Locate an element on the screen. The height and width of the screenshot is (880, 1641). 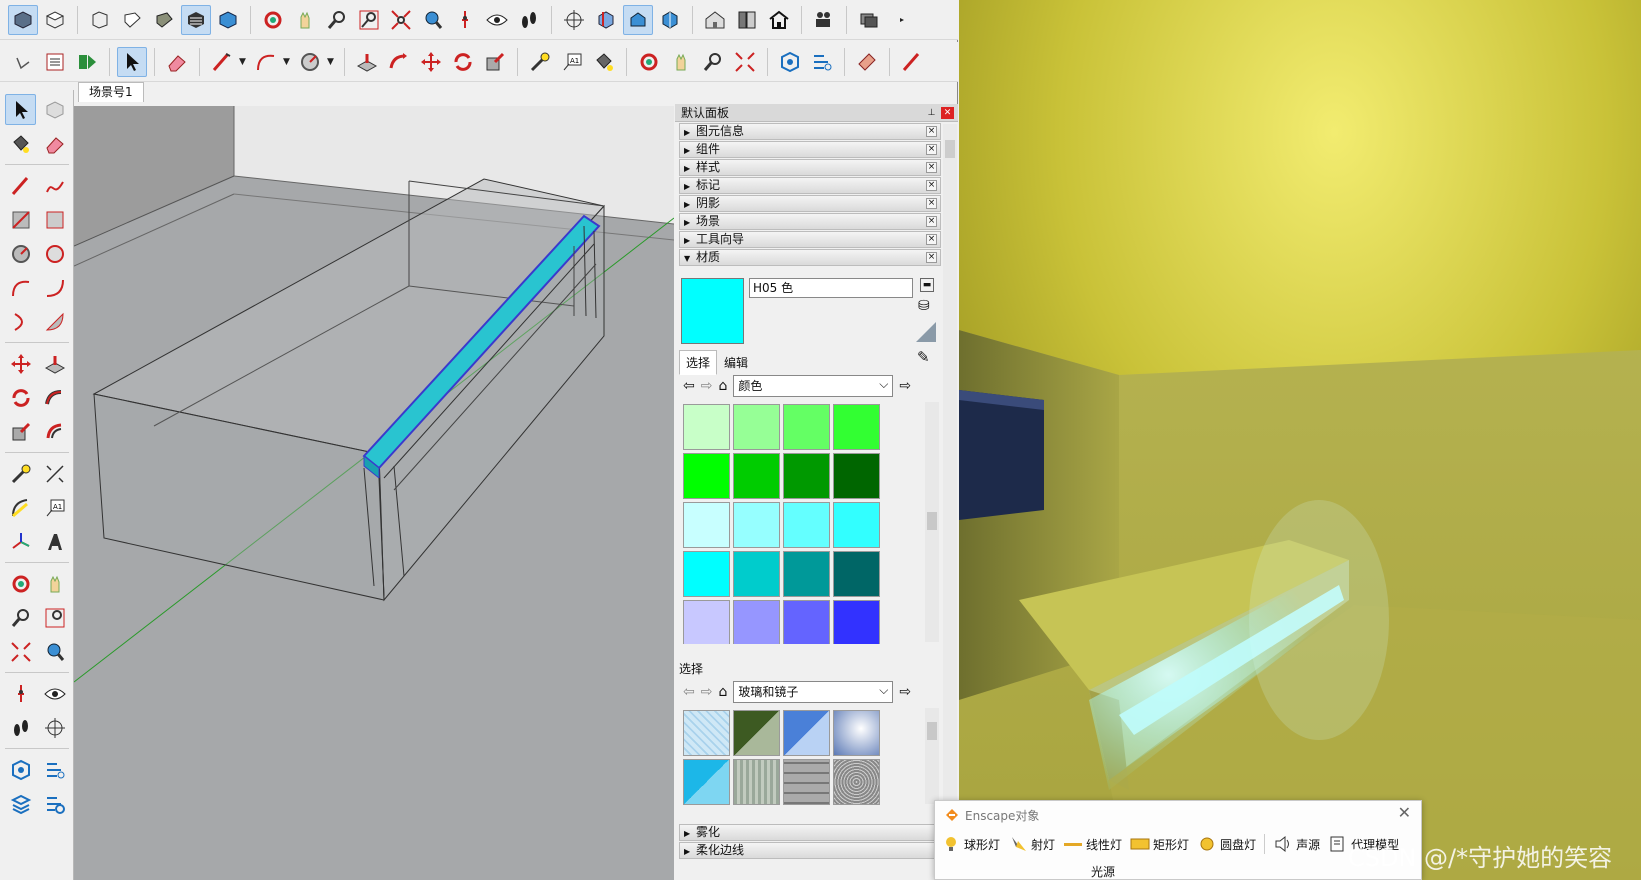
orbit-tool-icon is located at coordinates (649, 62).